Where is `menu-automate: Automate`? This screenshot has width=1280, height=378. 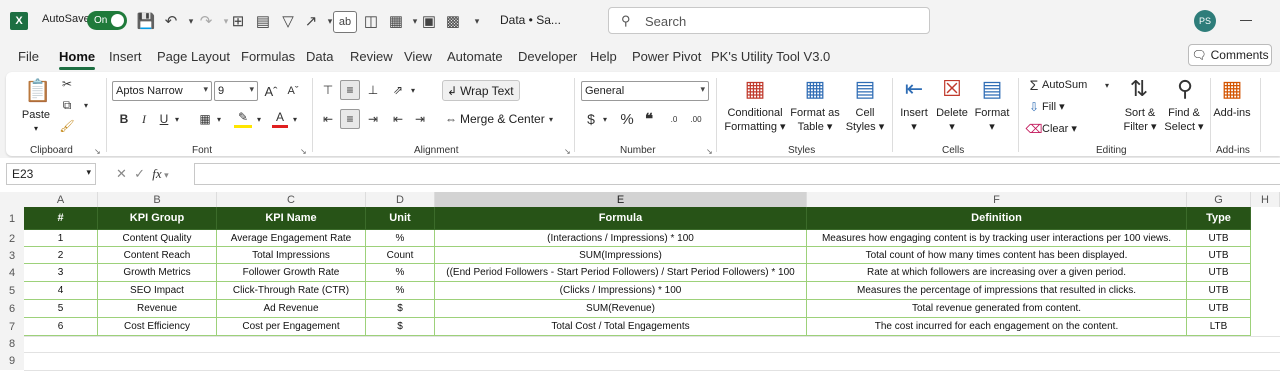
menu-automate: Automate is located at coordinates (475, 56).